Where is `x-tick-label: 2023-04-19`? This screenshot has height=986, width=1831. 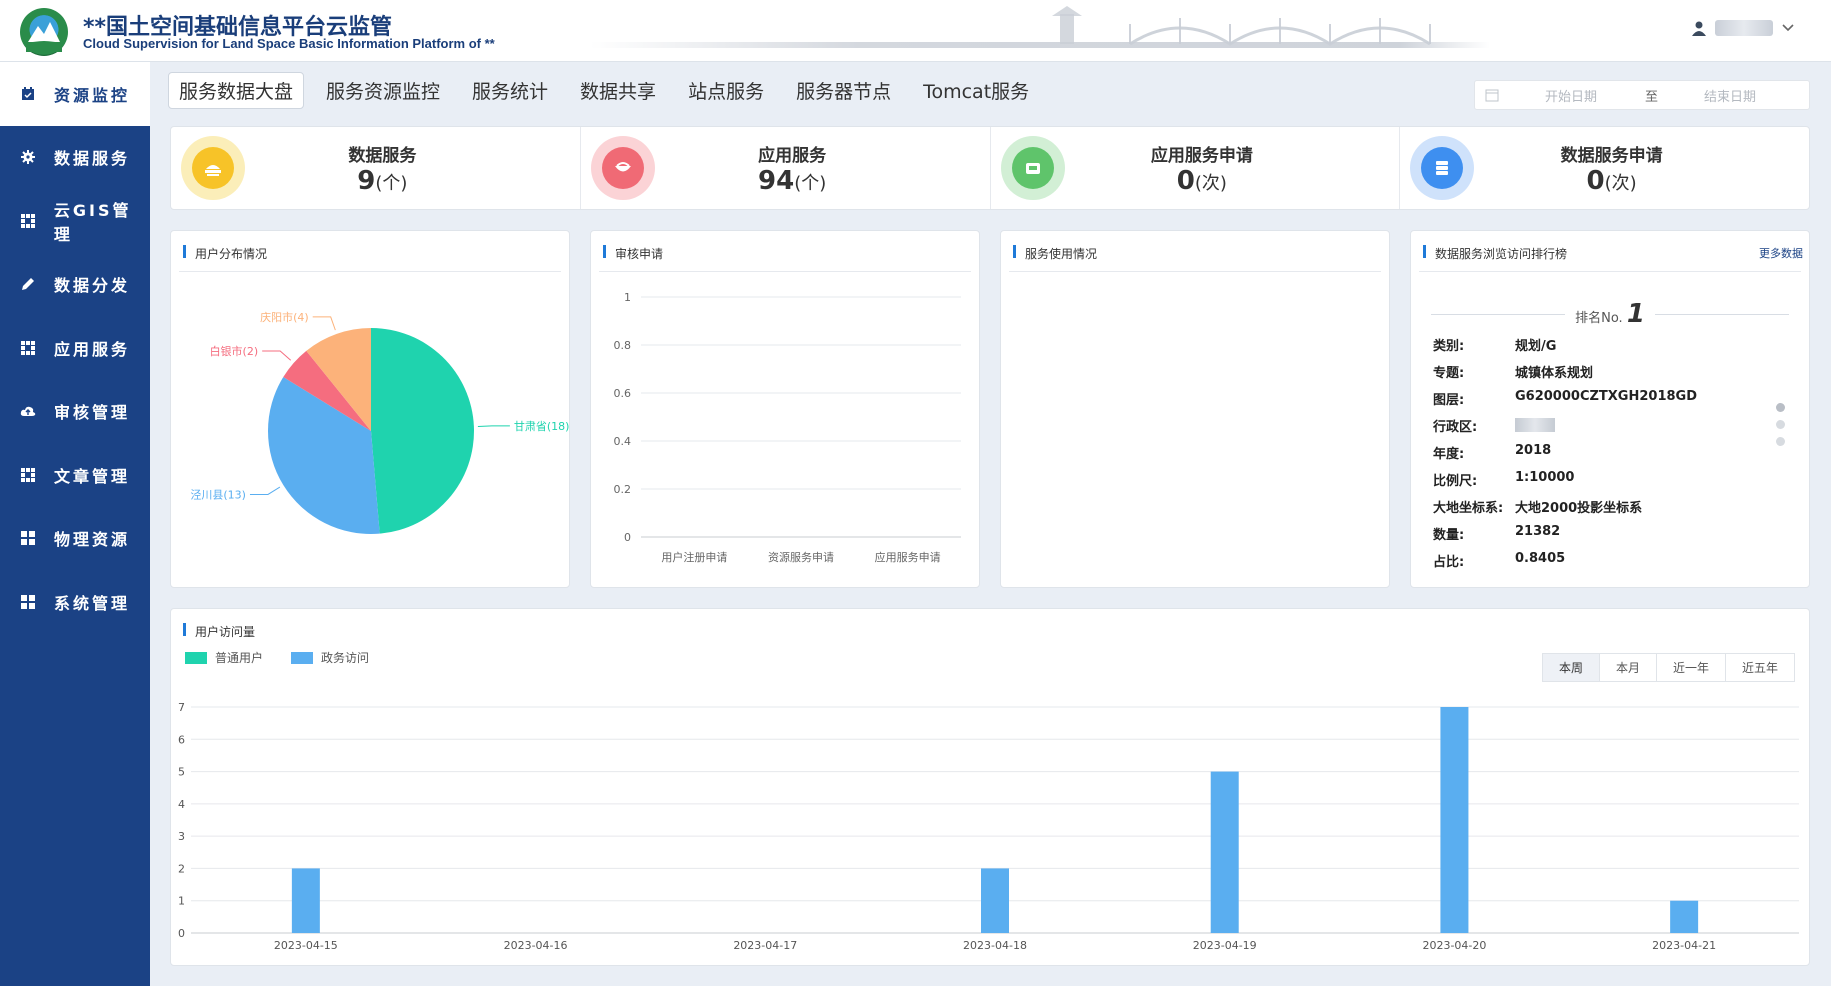
x-tick-label: 2023-04-19 is located at coordinates (1225, 945).